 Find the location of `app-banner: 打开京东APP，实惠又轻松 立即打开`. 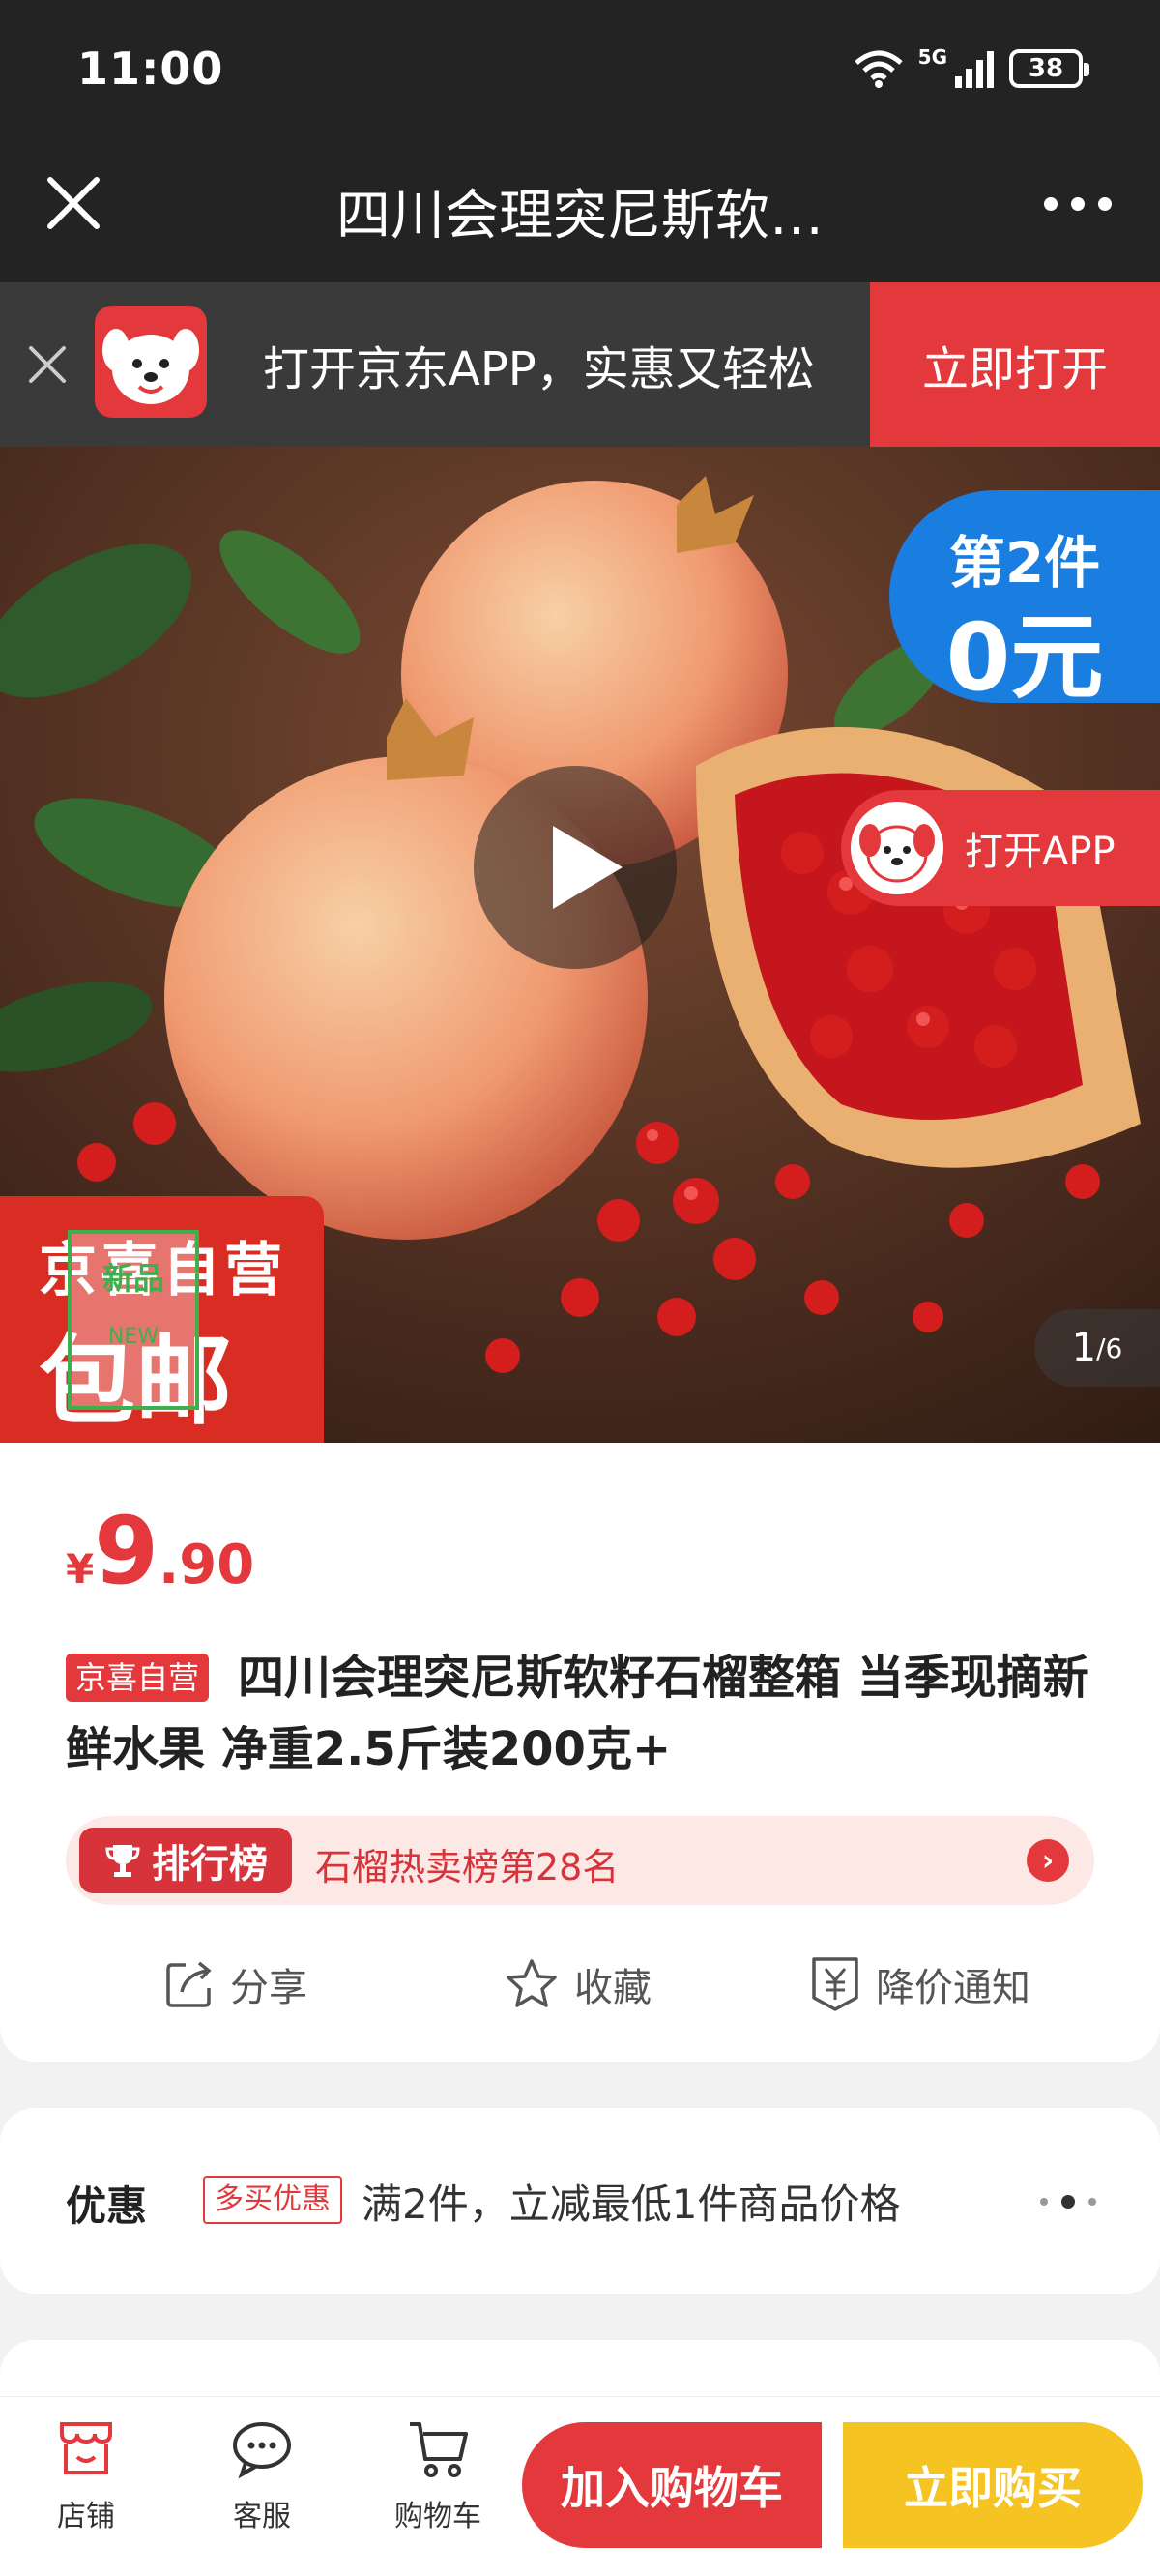

app-banner: 打开京东APP，实惠又轻松 立即打开 is located at coordinates (580, 364).